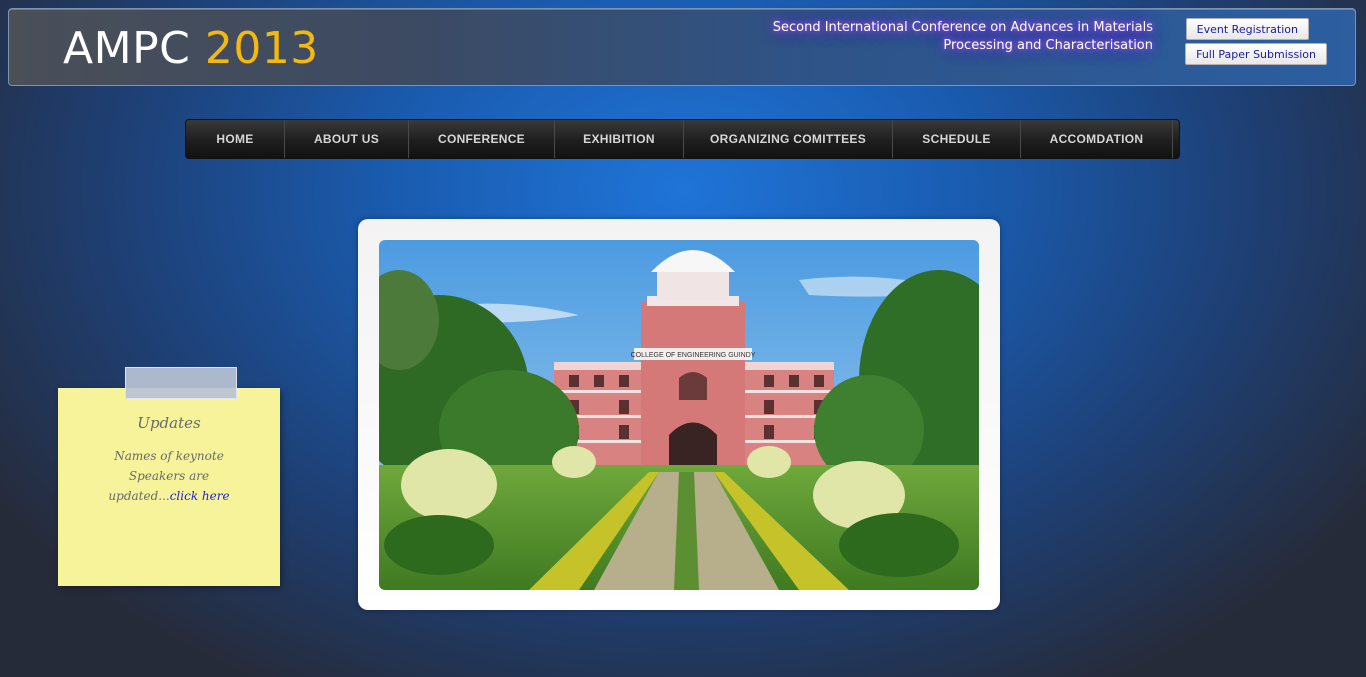 The image size is (1366, 677). What do you see at coordinates (619, 139) in the screenshot?
I see `nav-exhibition: EXHIBITION` at bounding box center [619, 139].